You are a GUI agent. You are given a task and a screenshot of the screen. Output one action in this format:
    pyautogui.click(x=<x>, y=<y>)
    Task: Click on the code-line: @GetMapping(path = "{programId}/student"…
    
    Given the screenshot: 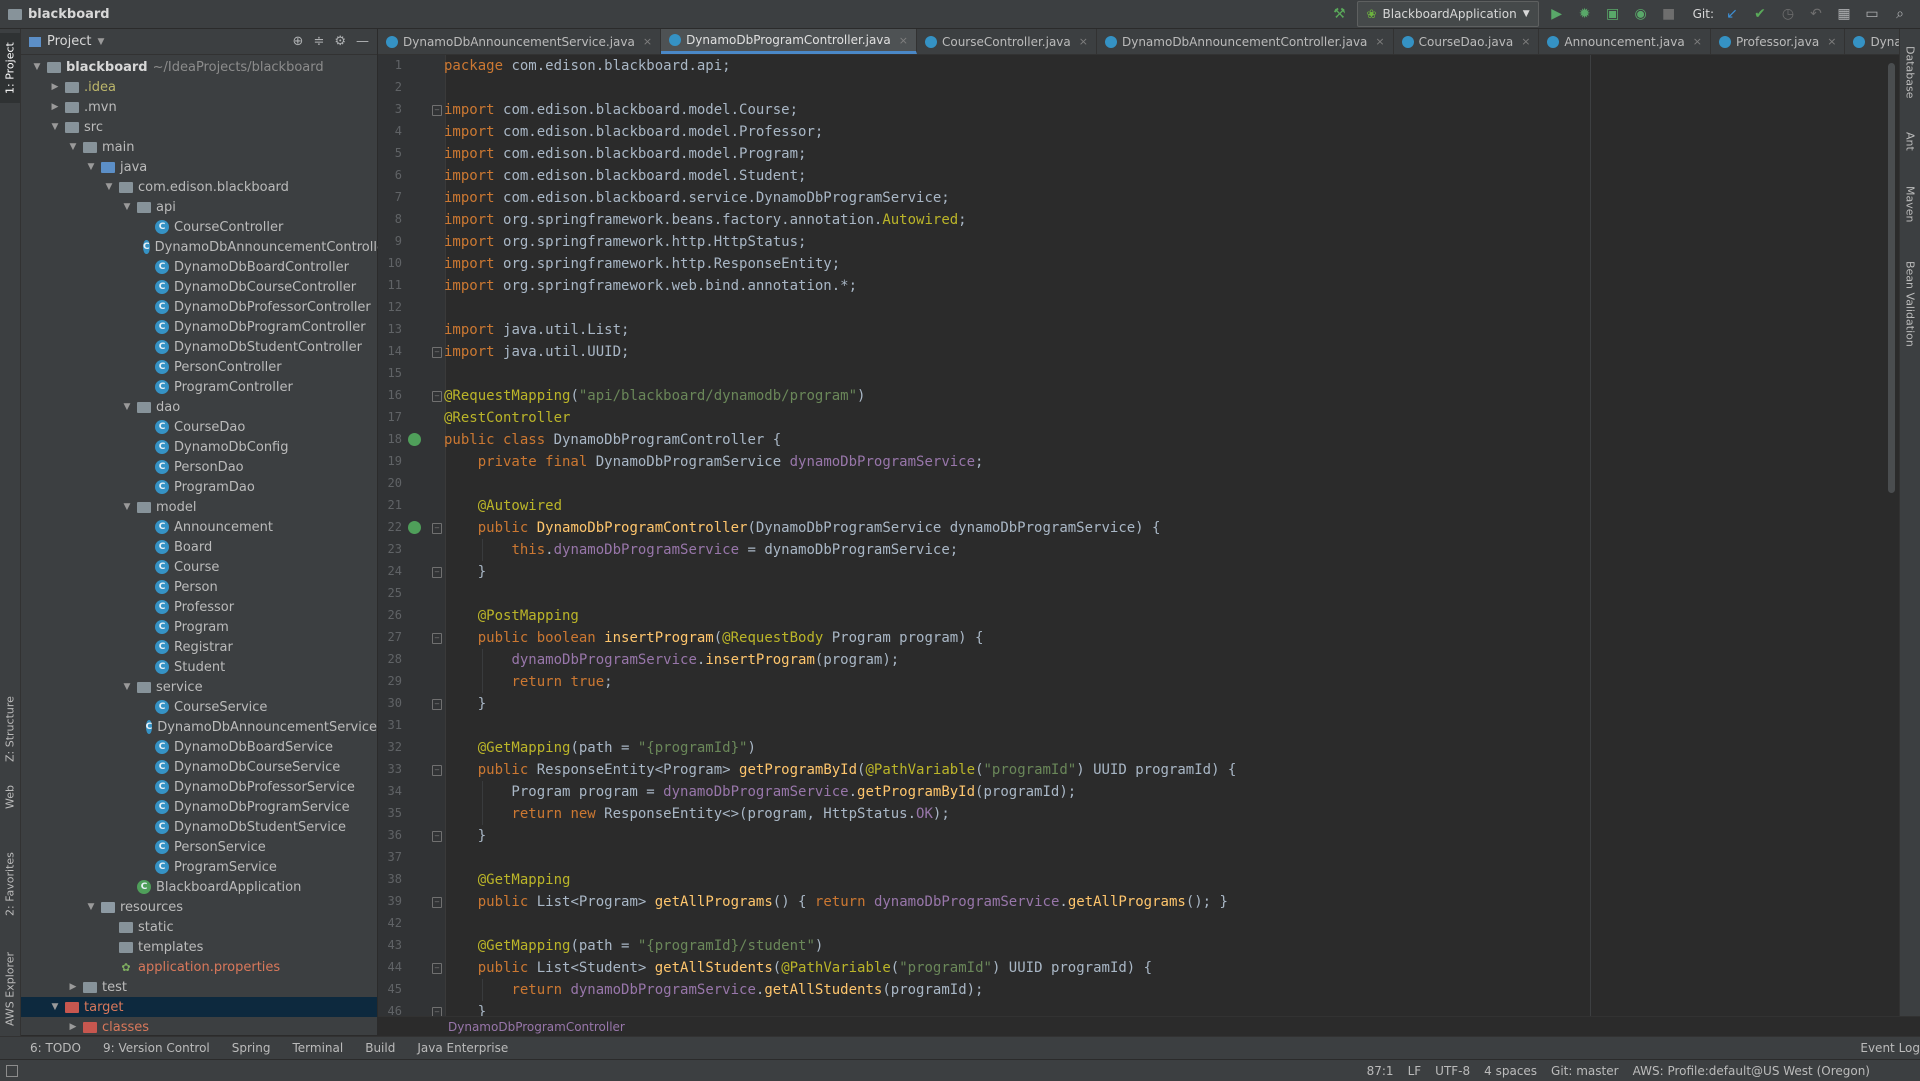 What is the action you would take?
    pyautogui.click(x=634, y=946)
    